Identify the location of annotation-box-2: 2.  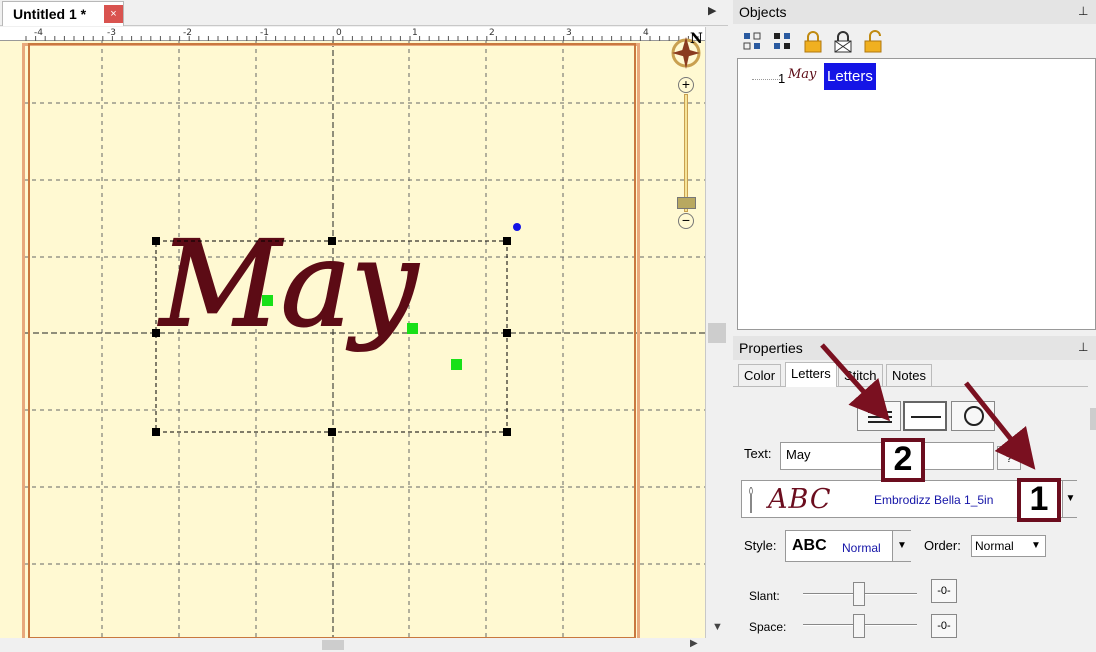
(903, 460).